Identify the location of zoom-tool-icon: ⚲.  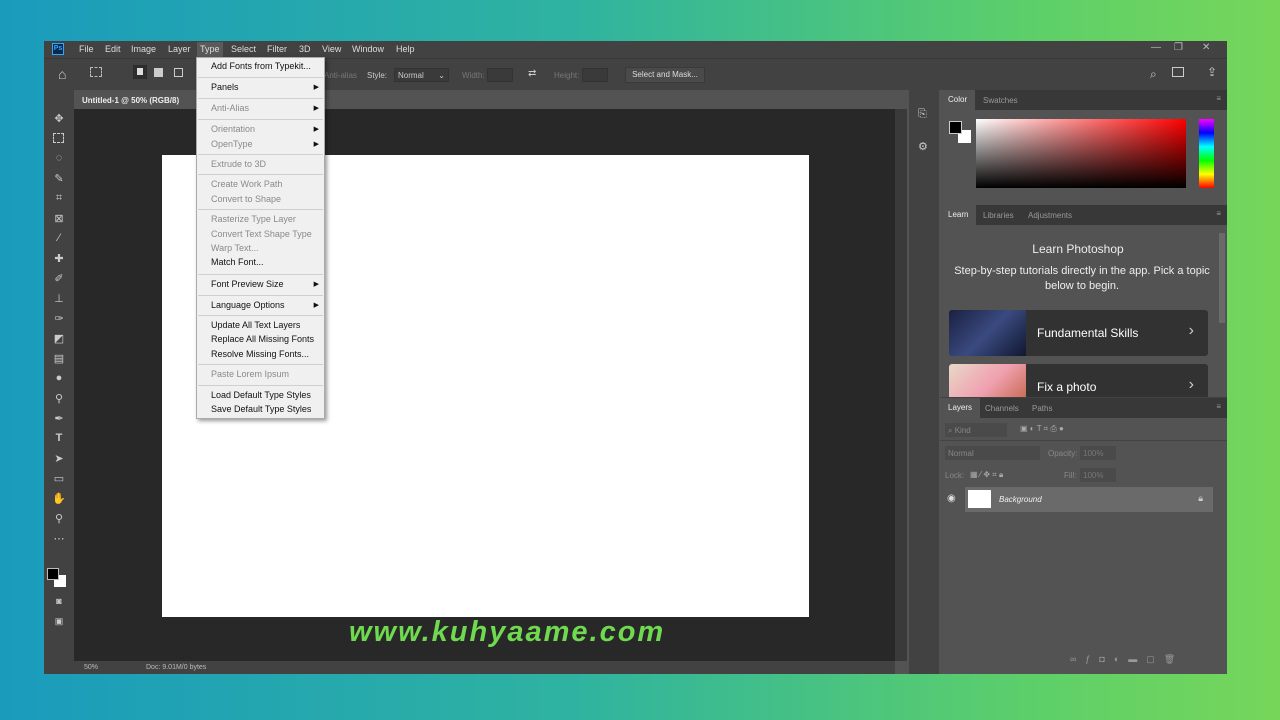
(59, 518).